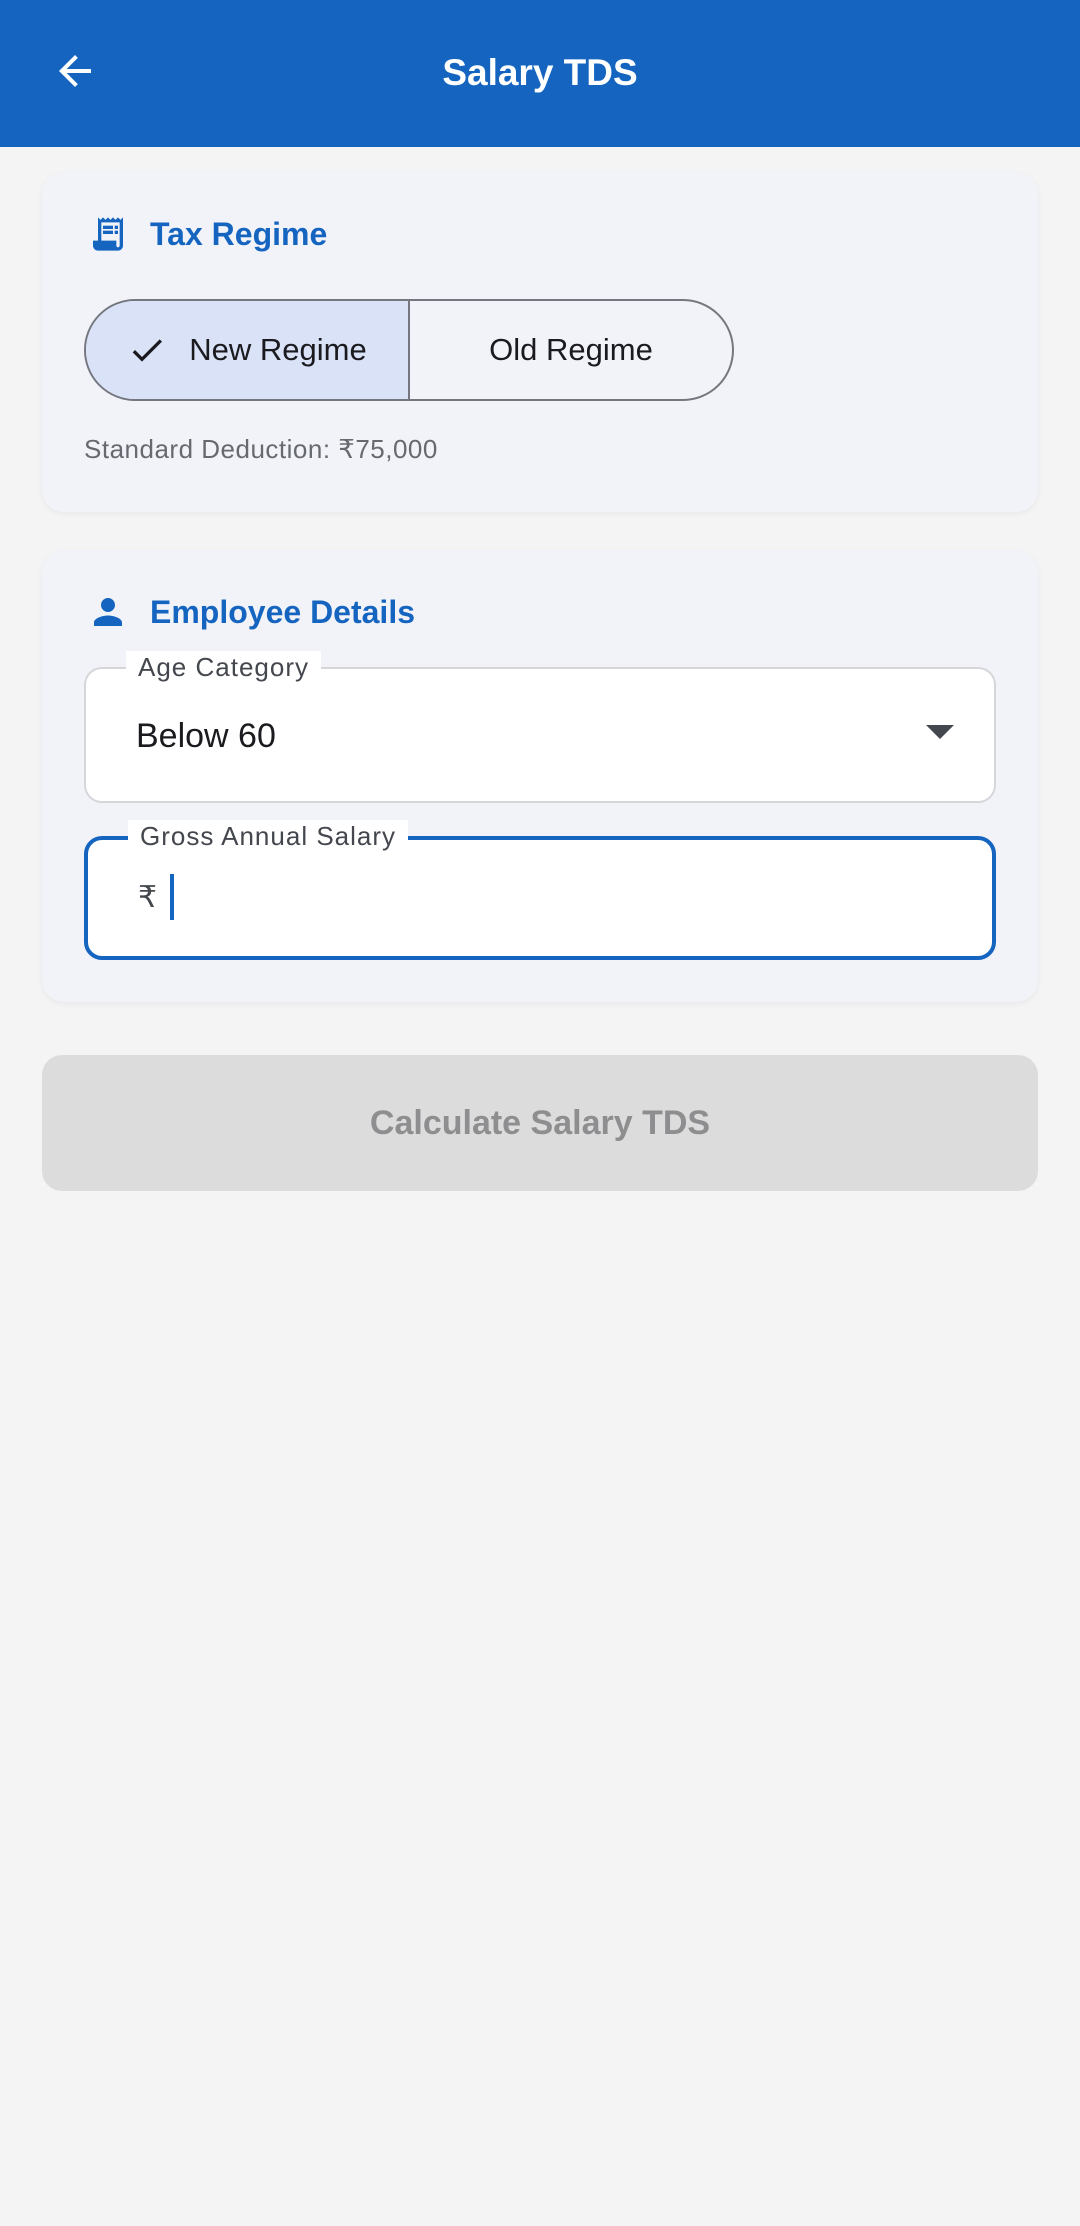 The image size is (1080, 2226). Describe the element at coordinates (172, 897) in the screenshot. I see `text-cursor` at that location.